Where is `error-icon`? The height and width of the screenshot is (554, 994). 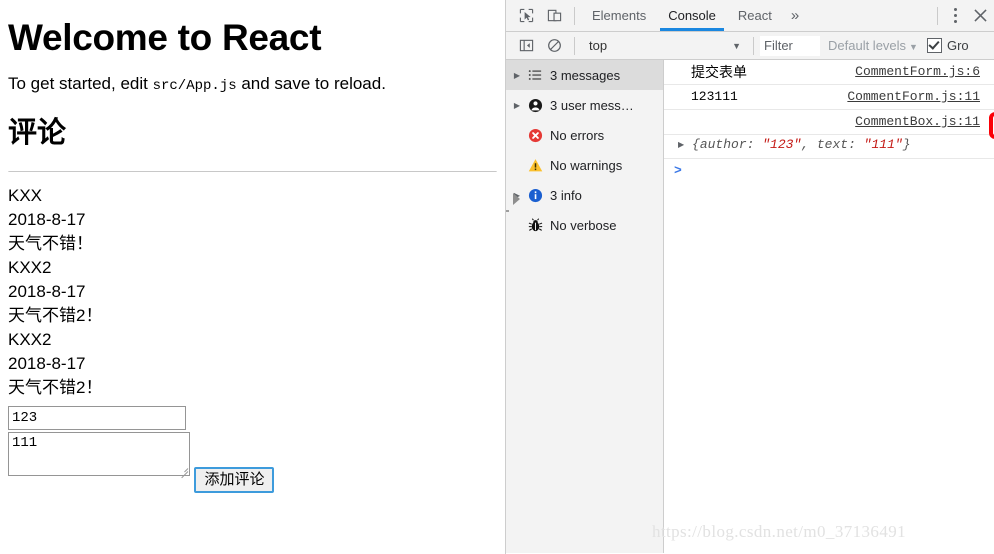 error-icon is located at coordinates (535, 135).